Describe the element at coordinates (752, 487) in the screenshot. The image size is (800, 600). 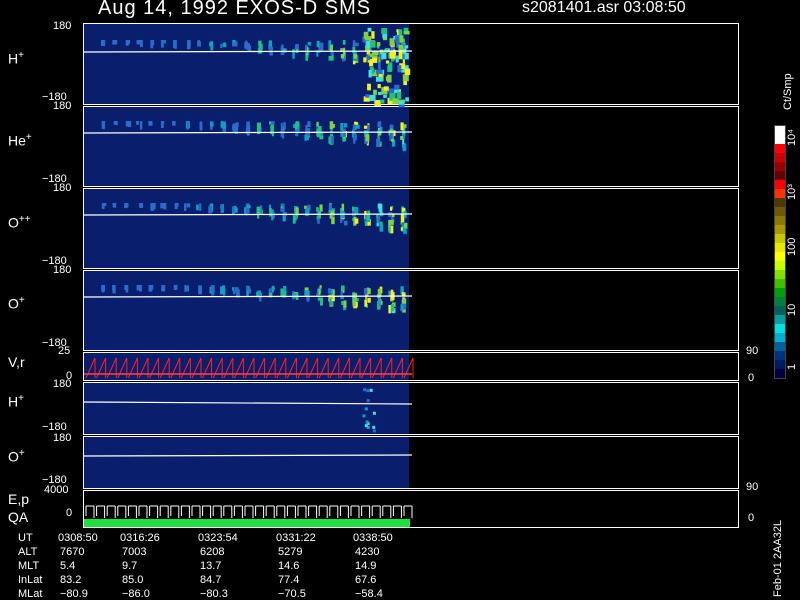
I see `ep-right-top: 90` at that location.